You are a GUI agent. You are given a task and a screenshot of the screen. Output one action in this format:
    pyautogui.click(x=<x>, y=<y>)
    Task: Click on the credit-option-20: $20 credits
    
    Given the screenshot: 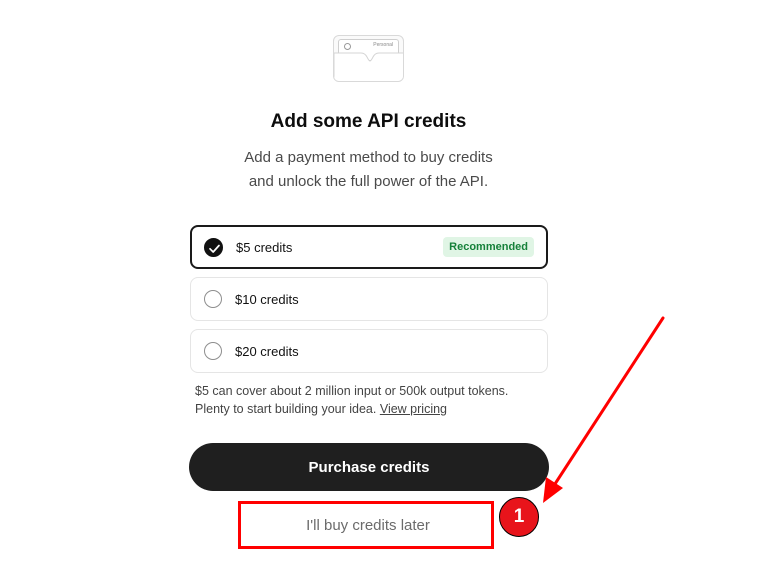 What is the action you would take?
    pyautogui.click(x=369, y=351)
    